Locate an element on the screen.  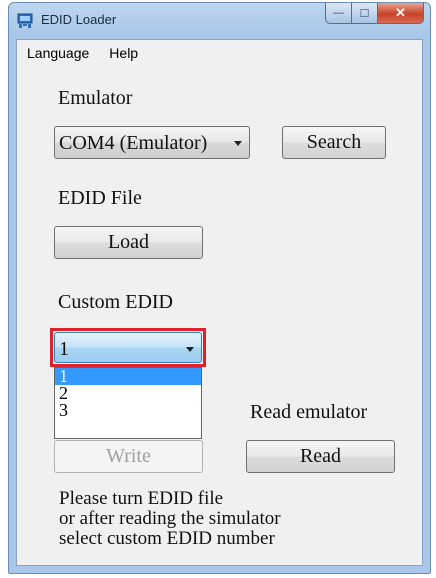
instruction-line: or after reading the simulator is located at coordinates (170, 518).